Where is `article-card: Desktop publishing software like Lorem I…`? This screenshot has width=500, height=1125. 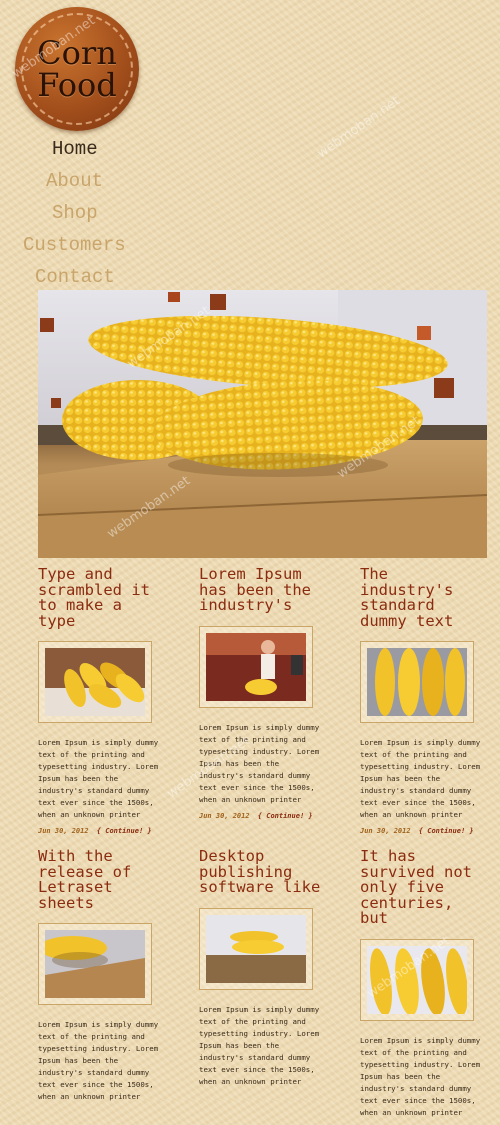 article-card: Desktop publishing software like Lorem I… is located at coordinates (261, 971).